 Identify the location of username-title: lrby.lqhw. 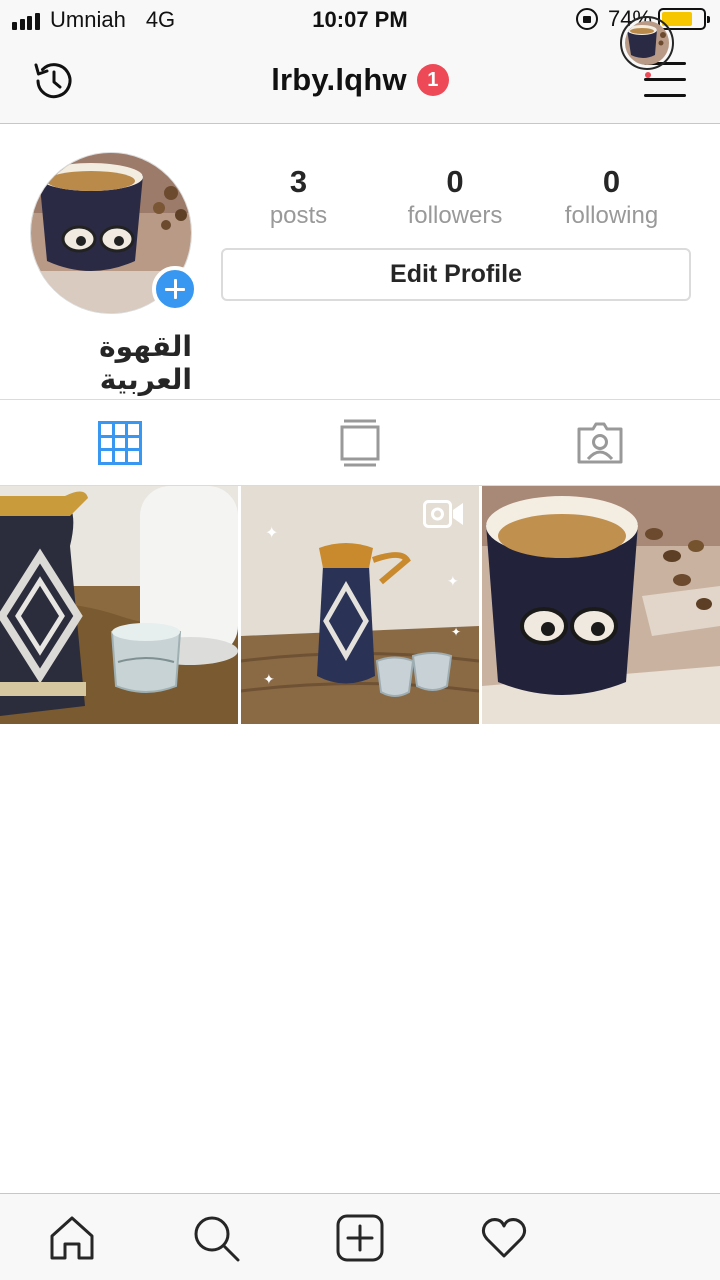
(339, 80).